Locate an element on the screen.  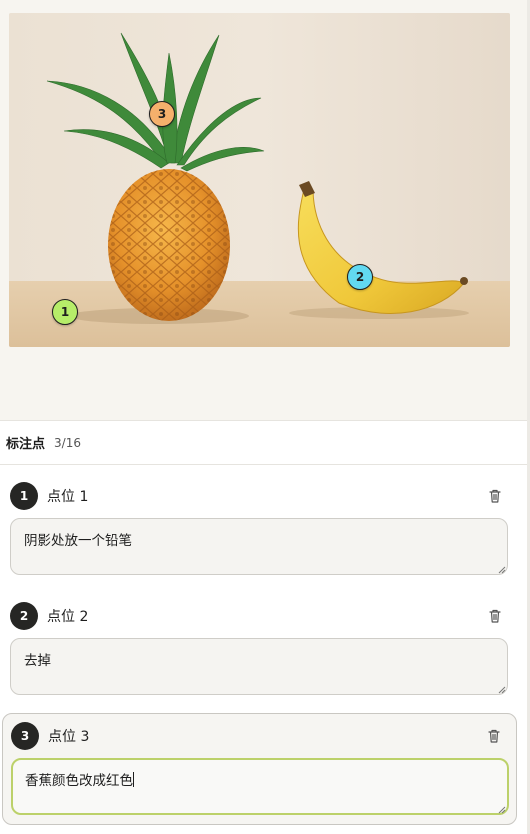
point-number-badge: 1 is located at coordinates (24, 496).